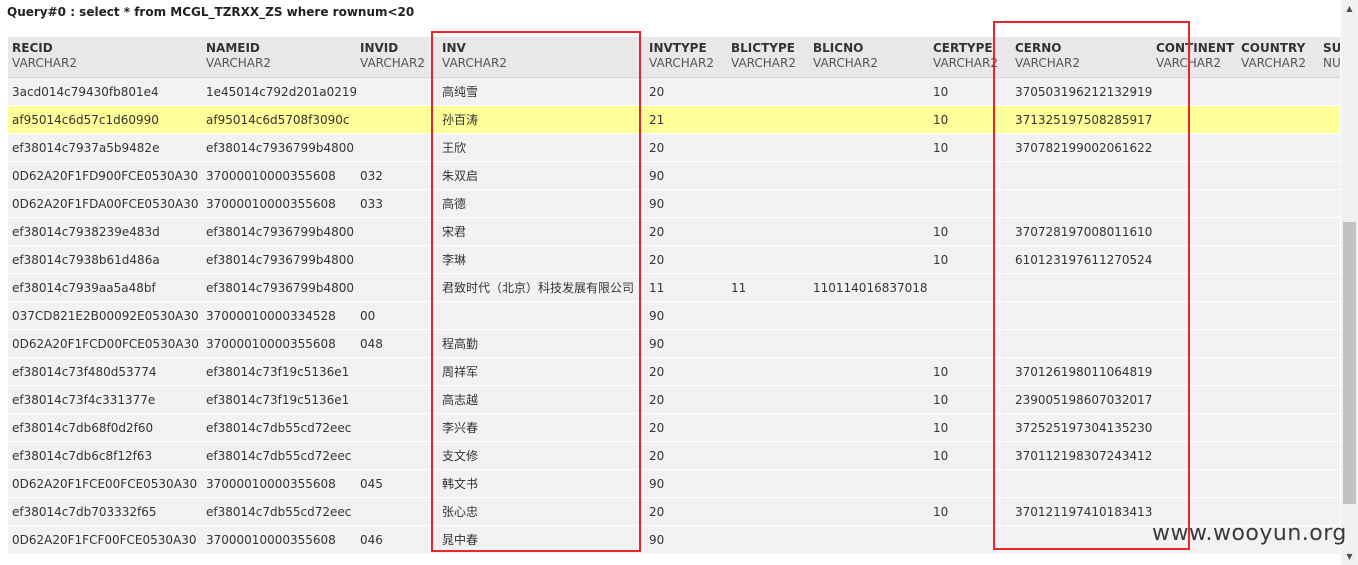  What do you see at coordinates (1081, 91) in the screenshot?
I see `cell-cerno: 370503196212132919` at bounding box center [1081, 91].